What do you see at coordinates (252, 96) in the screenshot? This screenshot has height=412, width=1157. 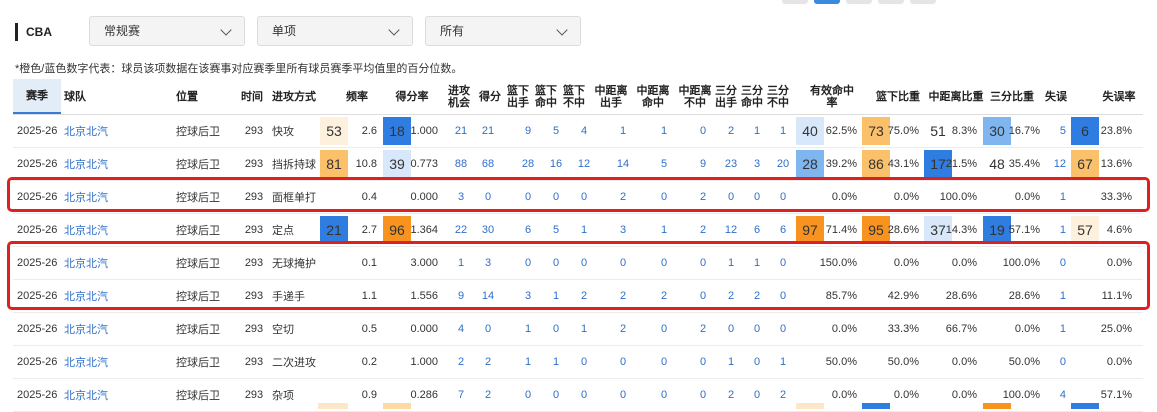 I see `header-time: 时间` at bounding box center [252, 96].